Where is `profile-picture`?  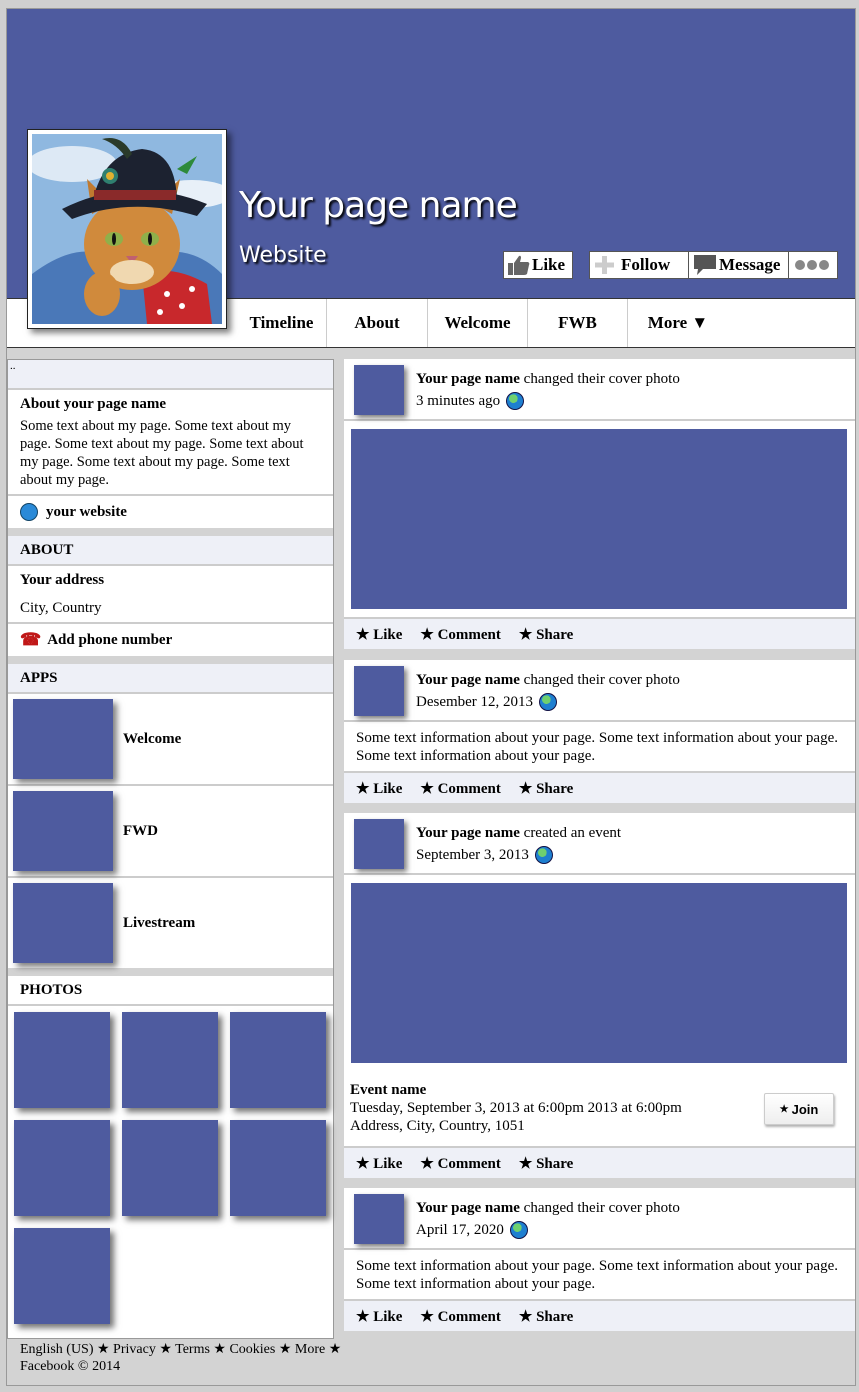 profile-picture is located at coordinates (127, 229).